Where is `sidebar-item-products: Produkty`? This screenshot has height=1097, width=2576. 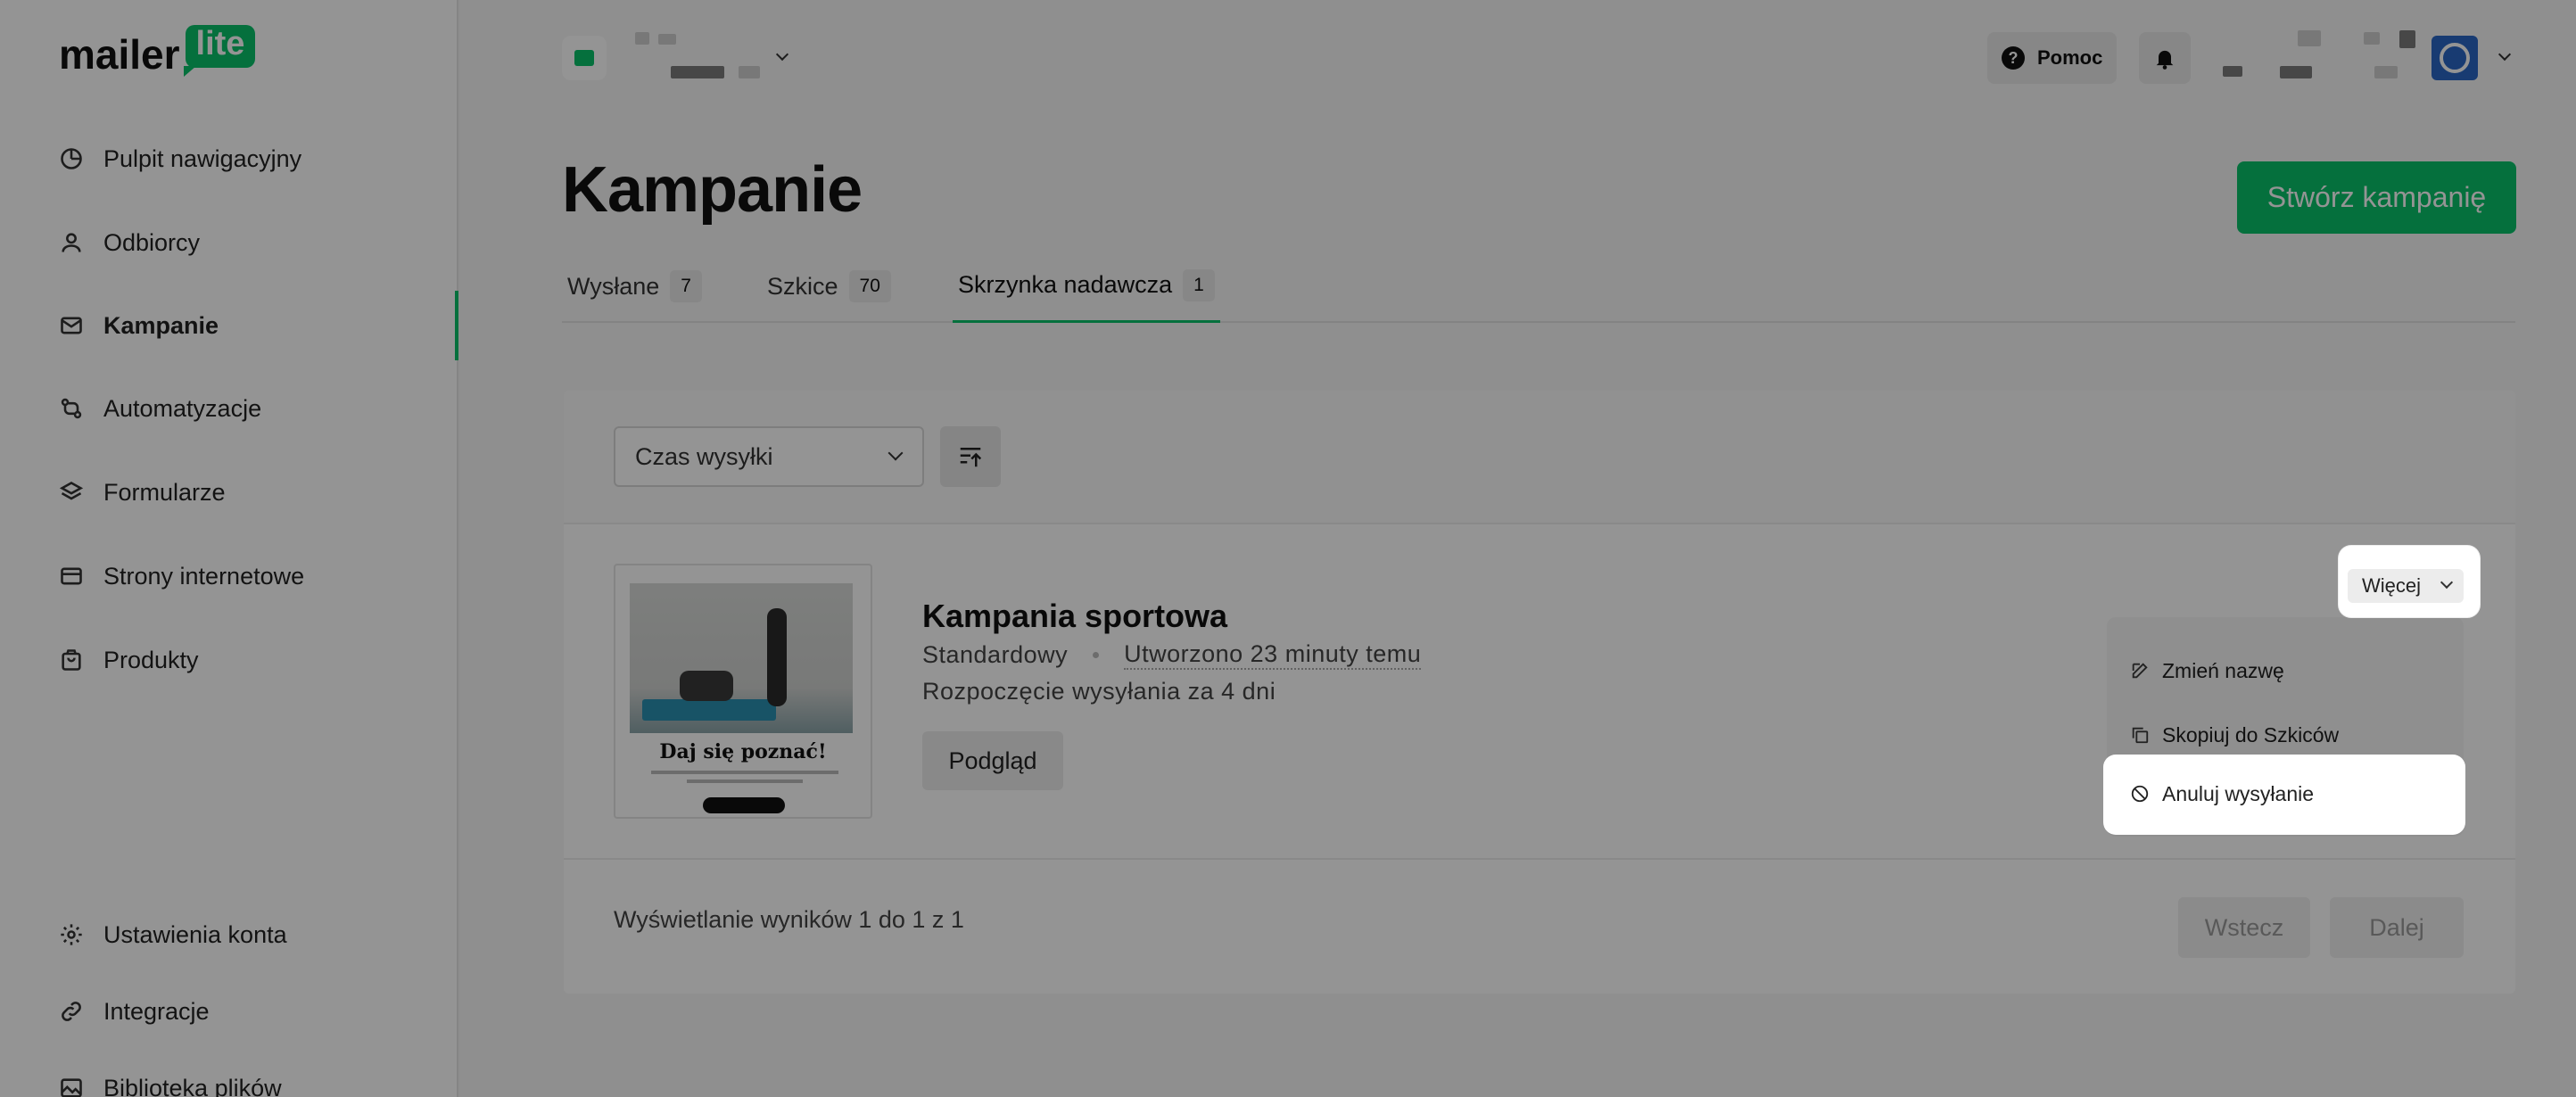 sidebar-item-products: Produkty is located at coordinates (129, 660).